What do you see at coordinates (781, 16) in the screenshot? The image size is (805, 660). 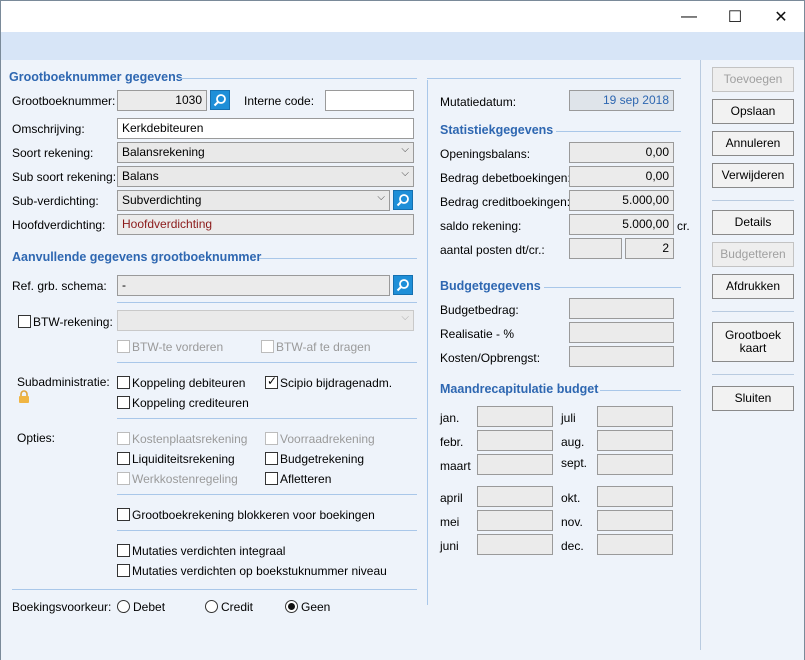 I see `close-button: ✕` at bounding box center [781, 16].